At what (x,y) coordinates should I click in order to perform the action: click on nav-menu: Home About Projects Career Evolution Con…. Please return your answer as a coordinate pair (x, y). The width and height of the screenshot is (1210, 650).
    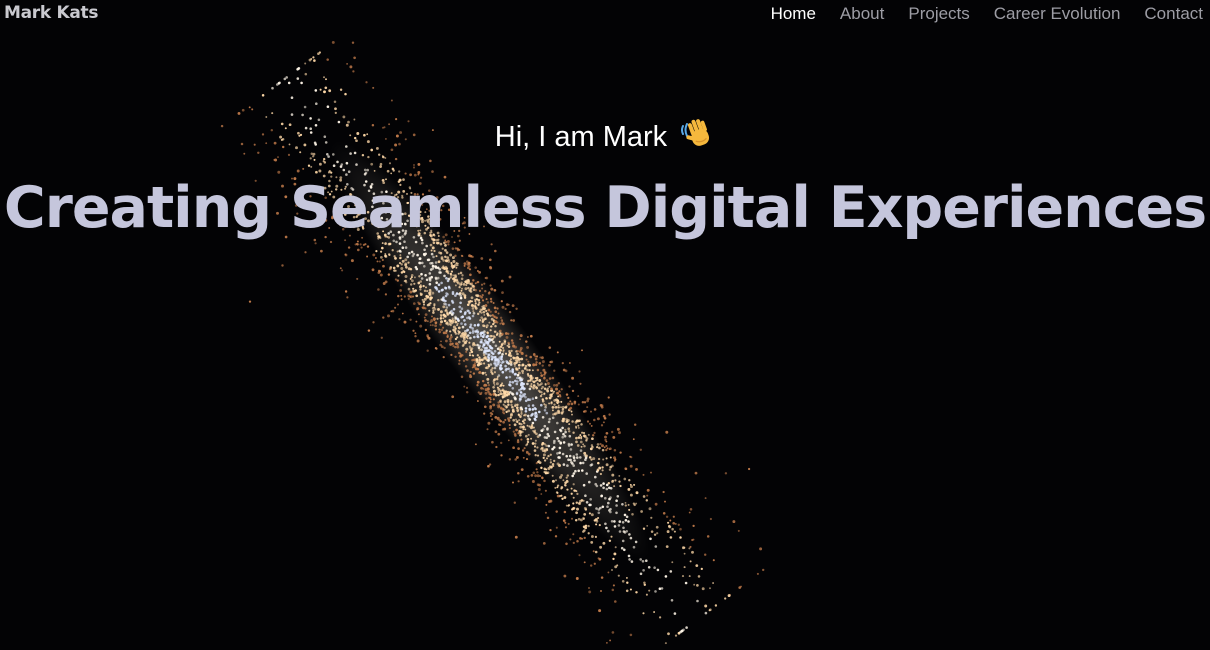
    Looking at the image, I should click on (987, 14).